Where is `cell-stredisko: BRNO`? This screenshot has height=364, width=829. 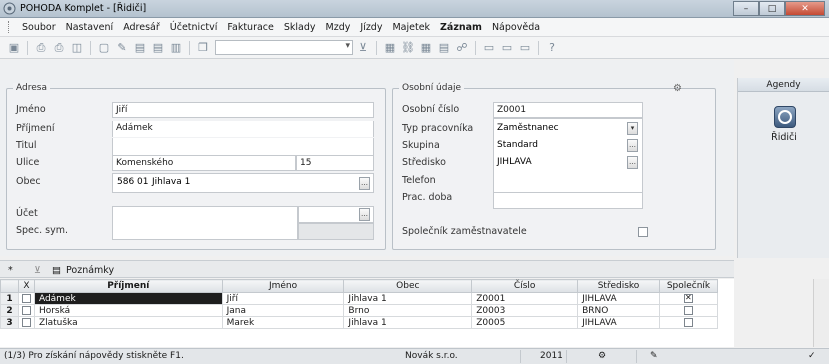
cell-stredisko: BRNO is located at coordinates (618, 310).